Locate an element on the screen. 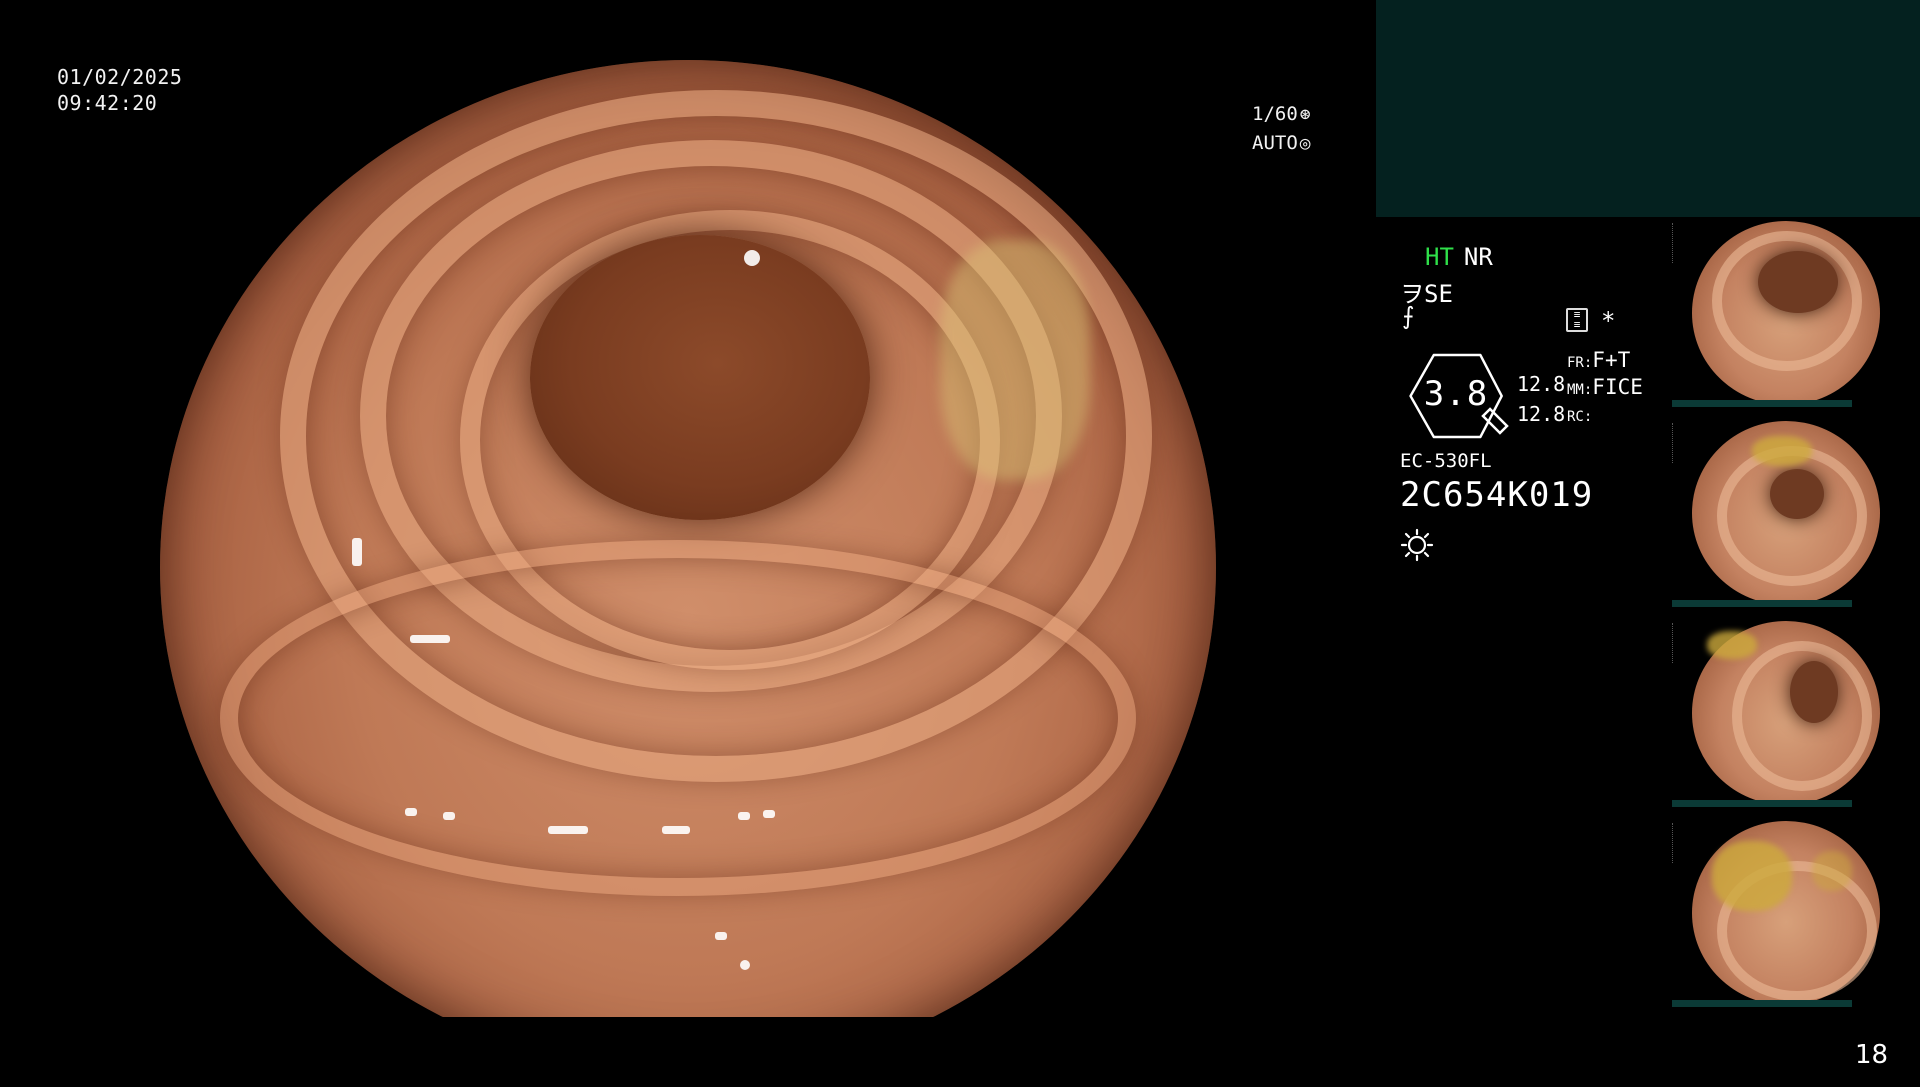 The image size is (1920, 1087). iris-icon: ◎ is located at coordinates (1305, 143).